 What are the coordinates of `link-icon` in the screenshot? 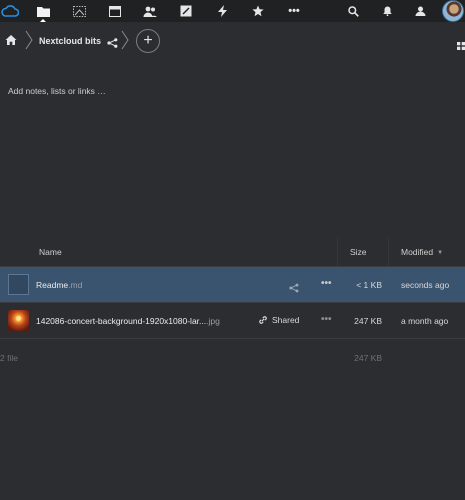 It's located at (263, 320).